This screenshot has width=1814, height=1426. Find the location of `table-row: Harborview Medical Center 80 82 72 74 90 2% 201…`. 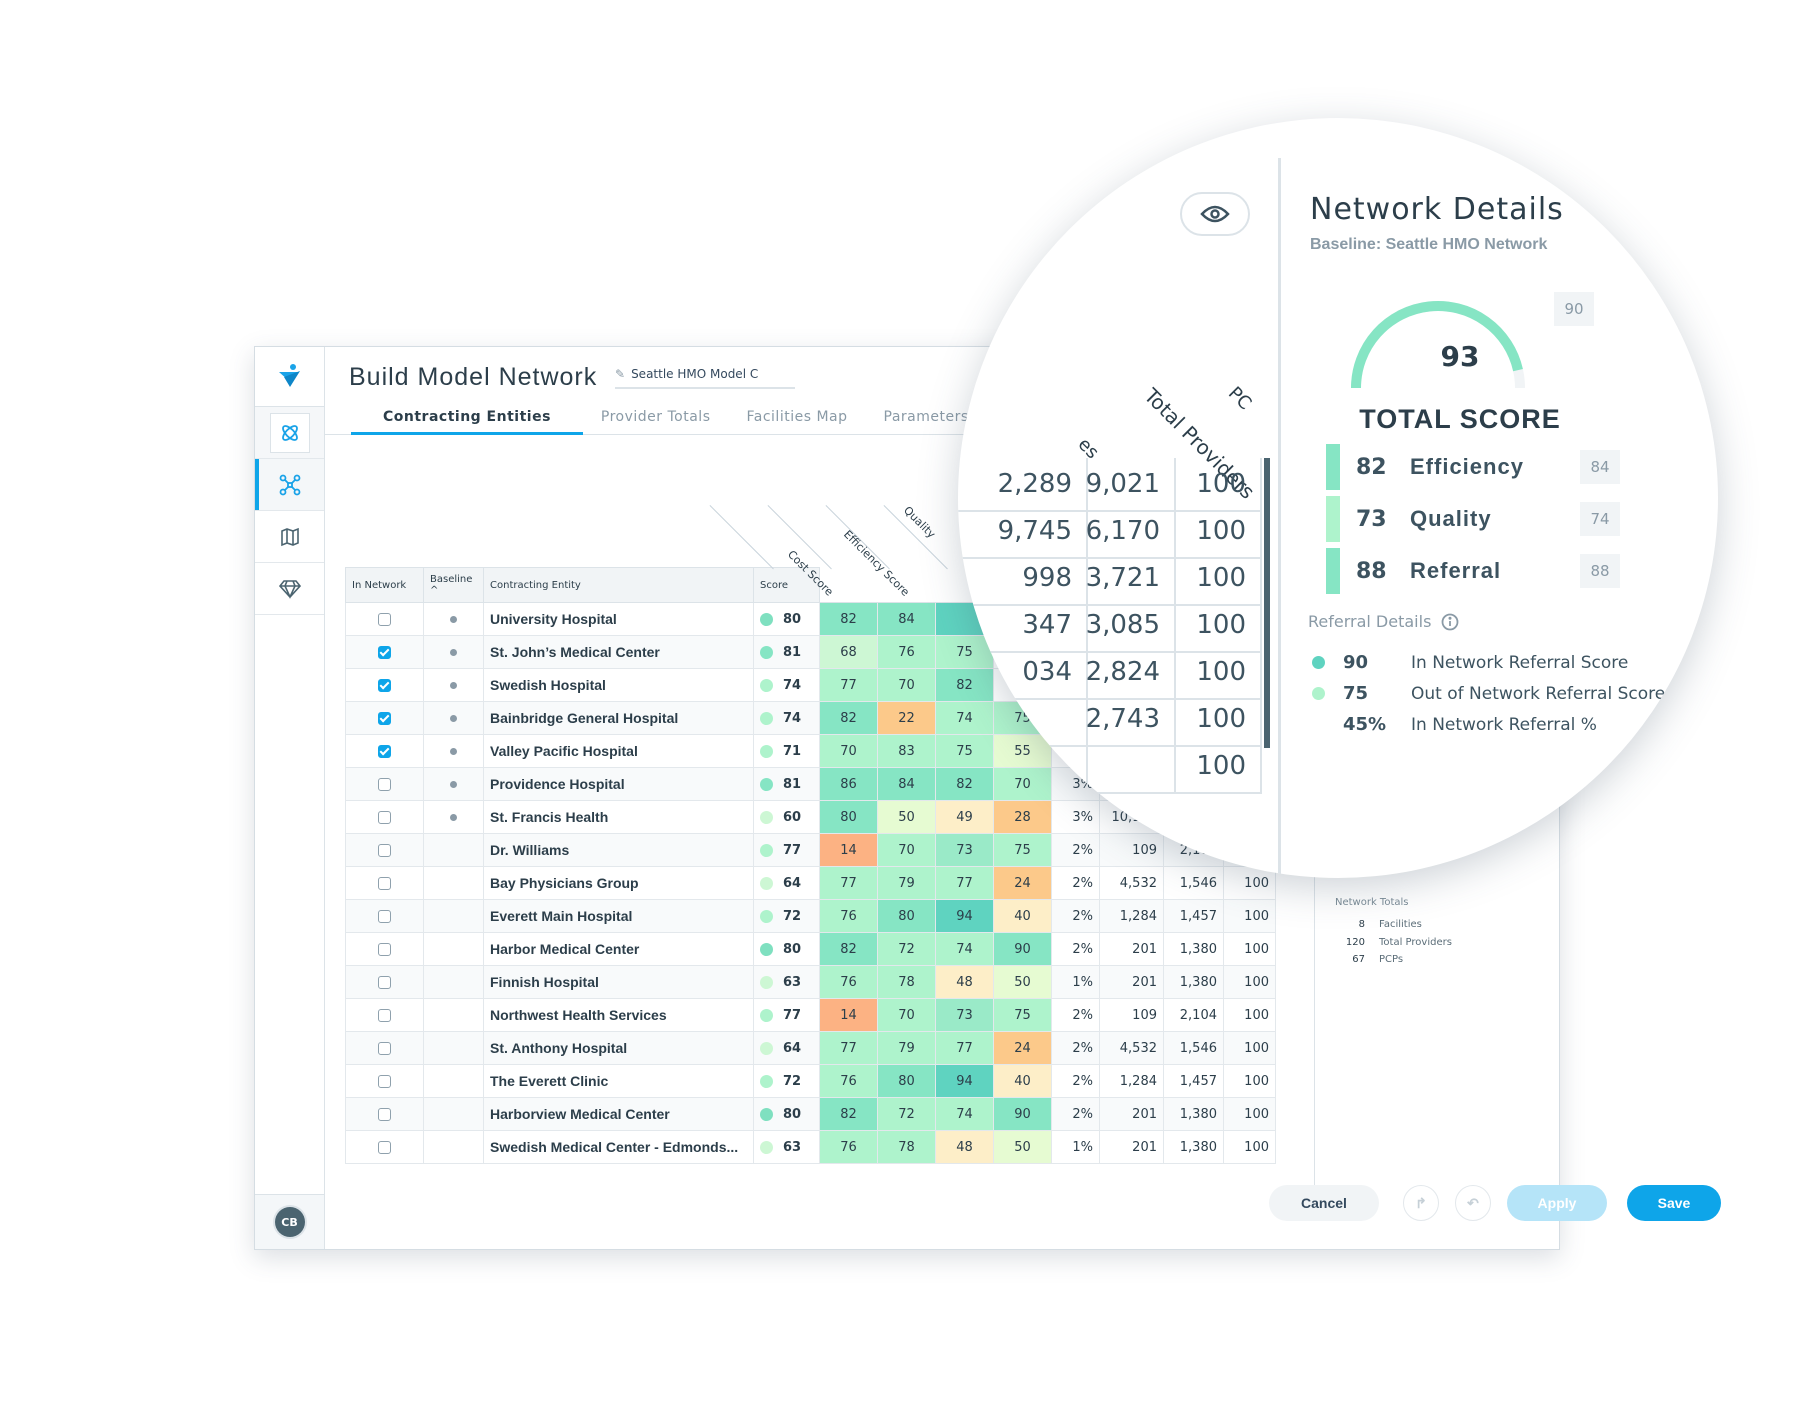

table-row: Harborview Medical Center 80 82 72 74 90 2% 201… is located at coordinates (810, 1114).